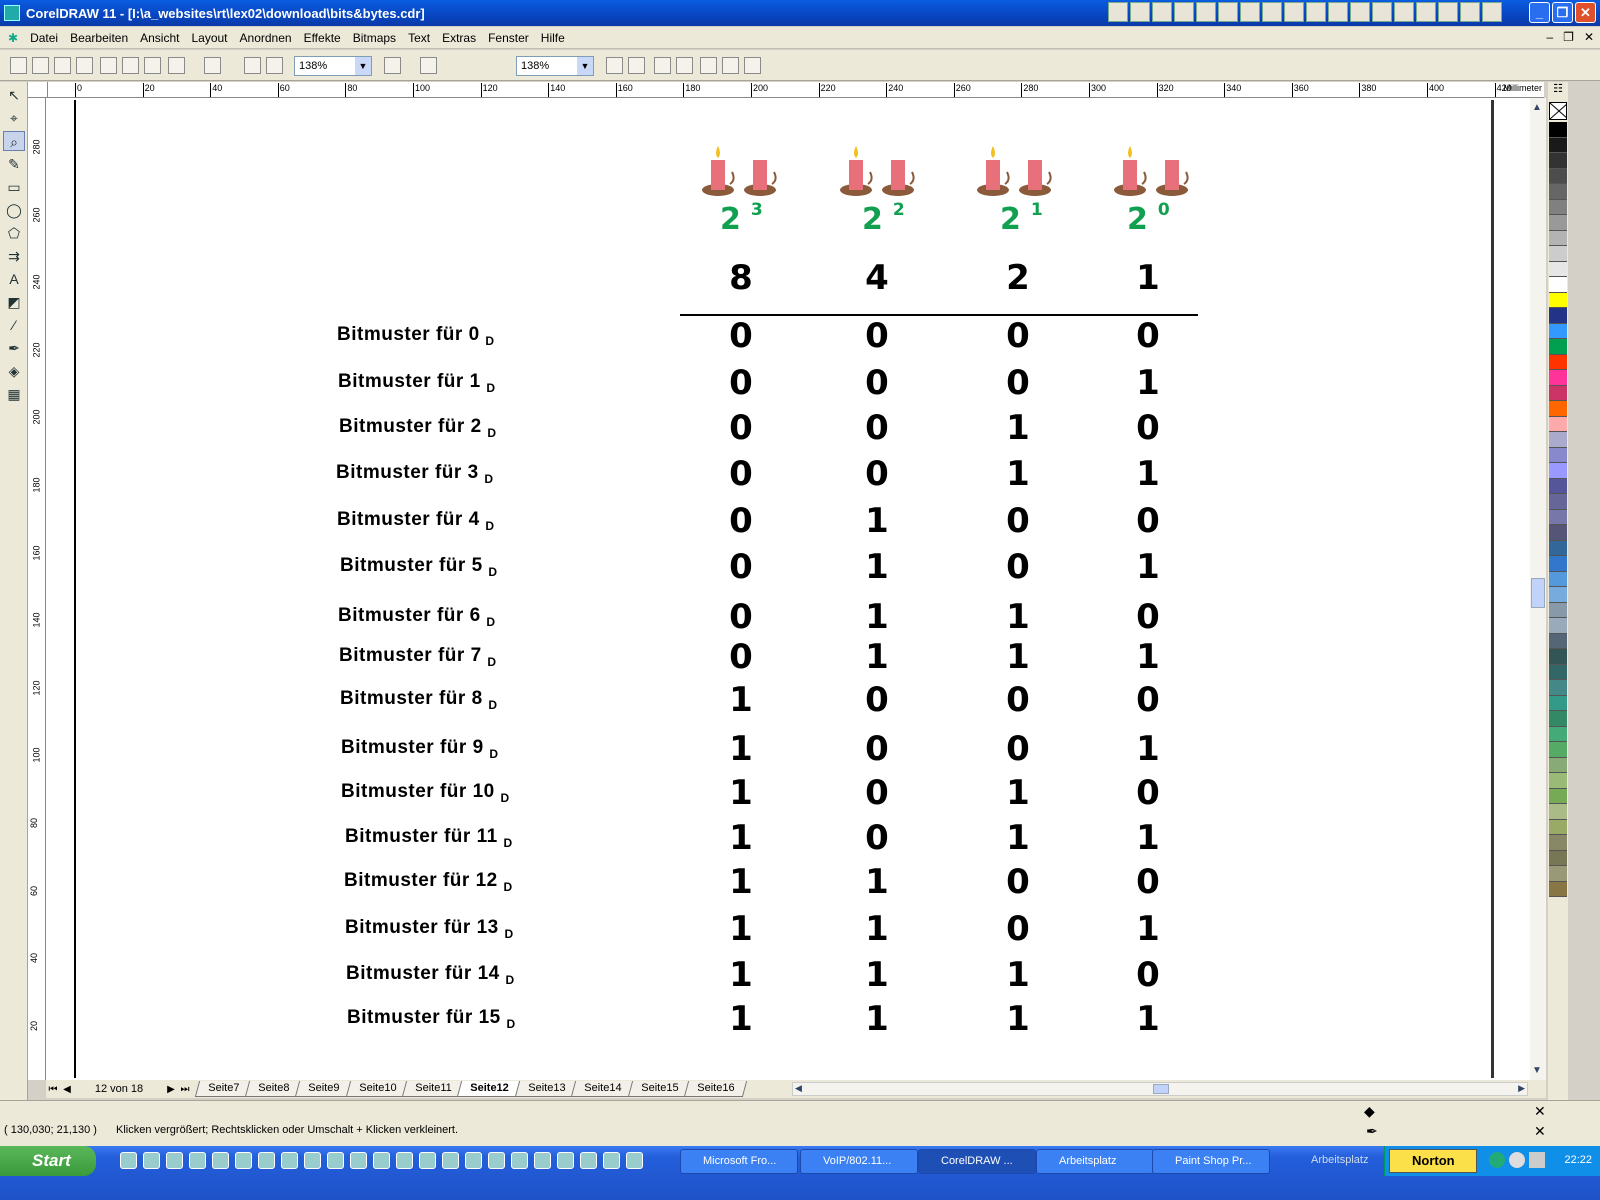 This screenshot has height=1200, width=1600. I want to click on vertical-scrollbar: ▲ ▼, so click(1538, 589).